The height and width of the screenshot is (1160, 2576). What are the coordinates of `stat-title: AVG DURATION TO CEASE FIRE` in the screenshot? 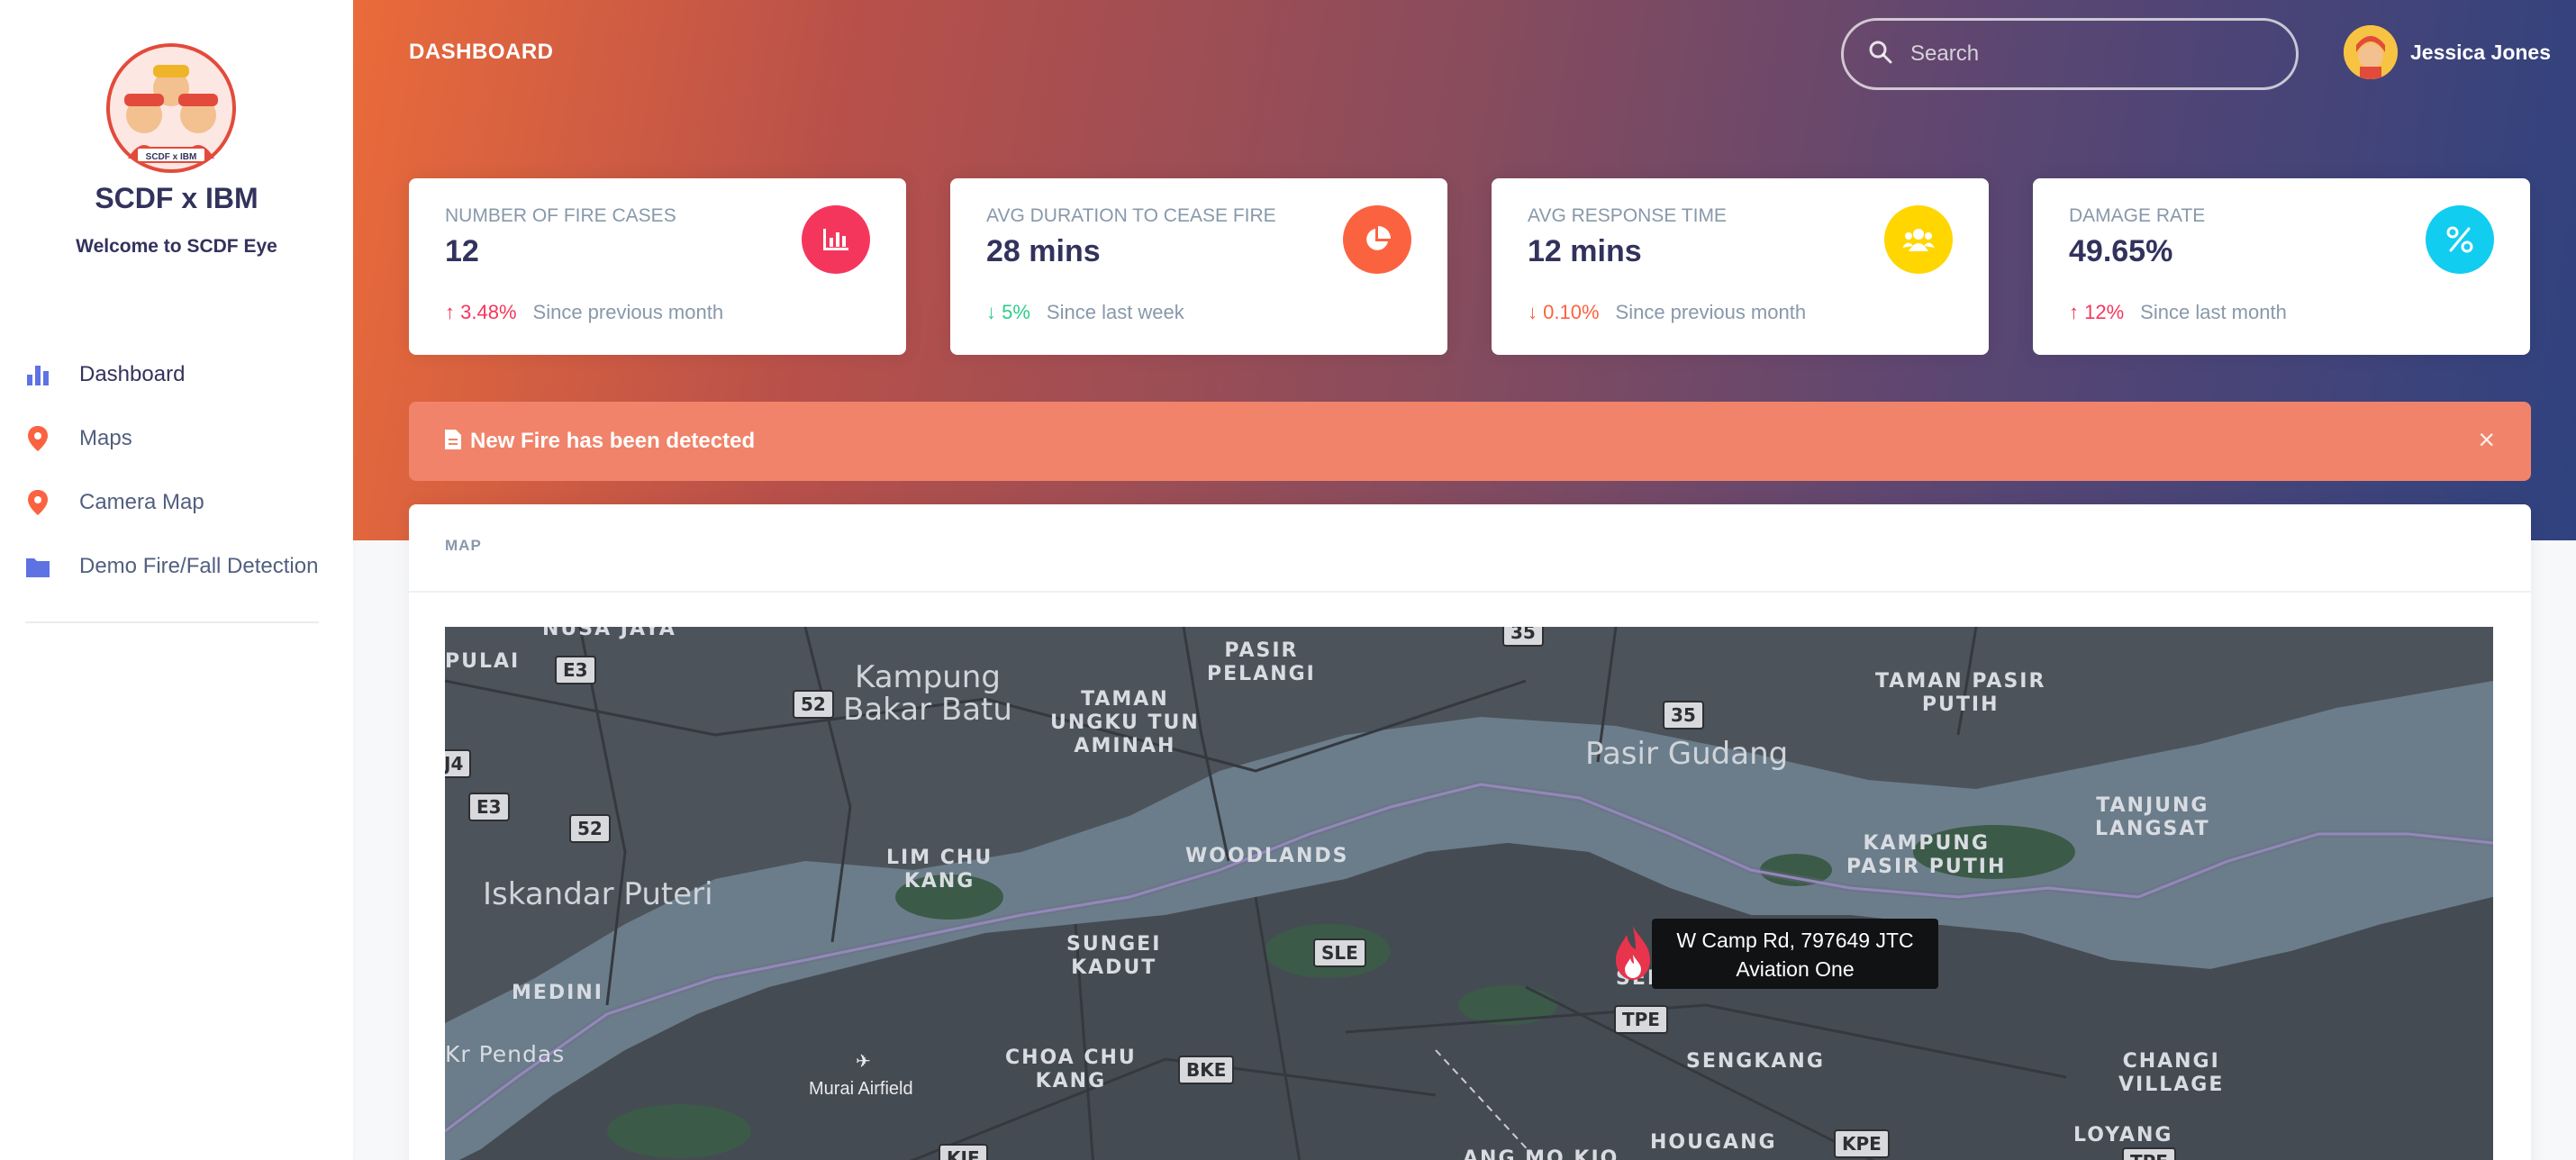 It's located at (1131, 216).